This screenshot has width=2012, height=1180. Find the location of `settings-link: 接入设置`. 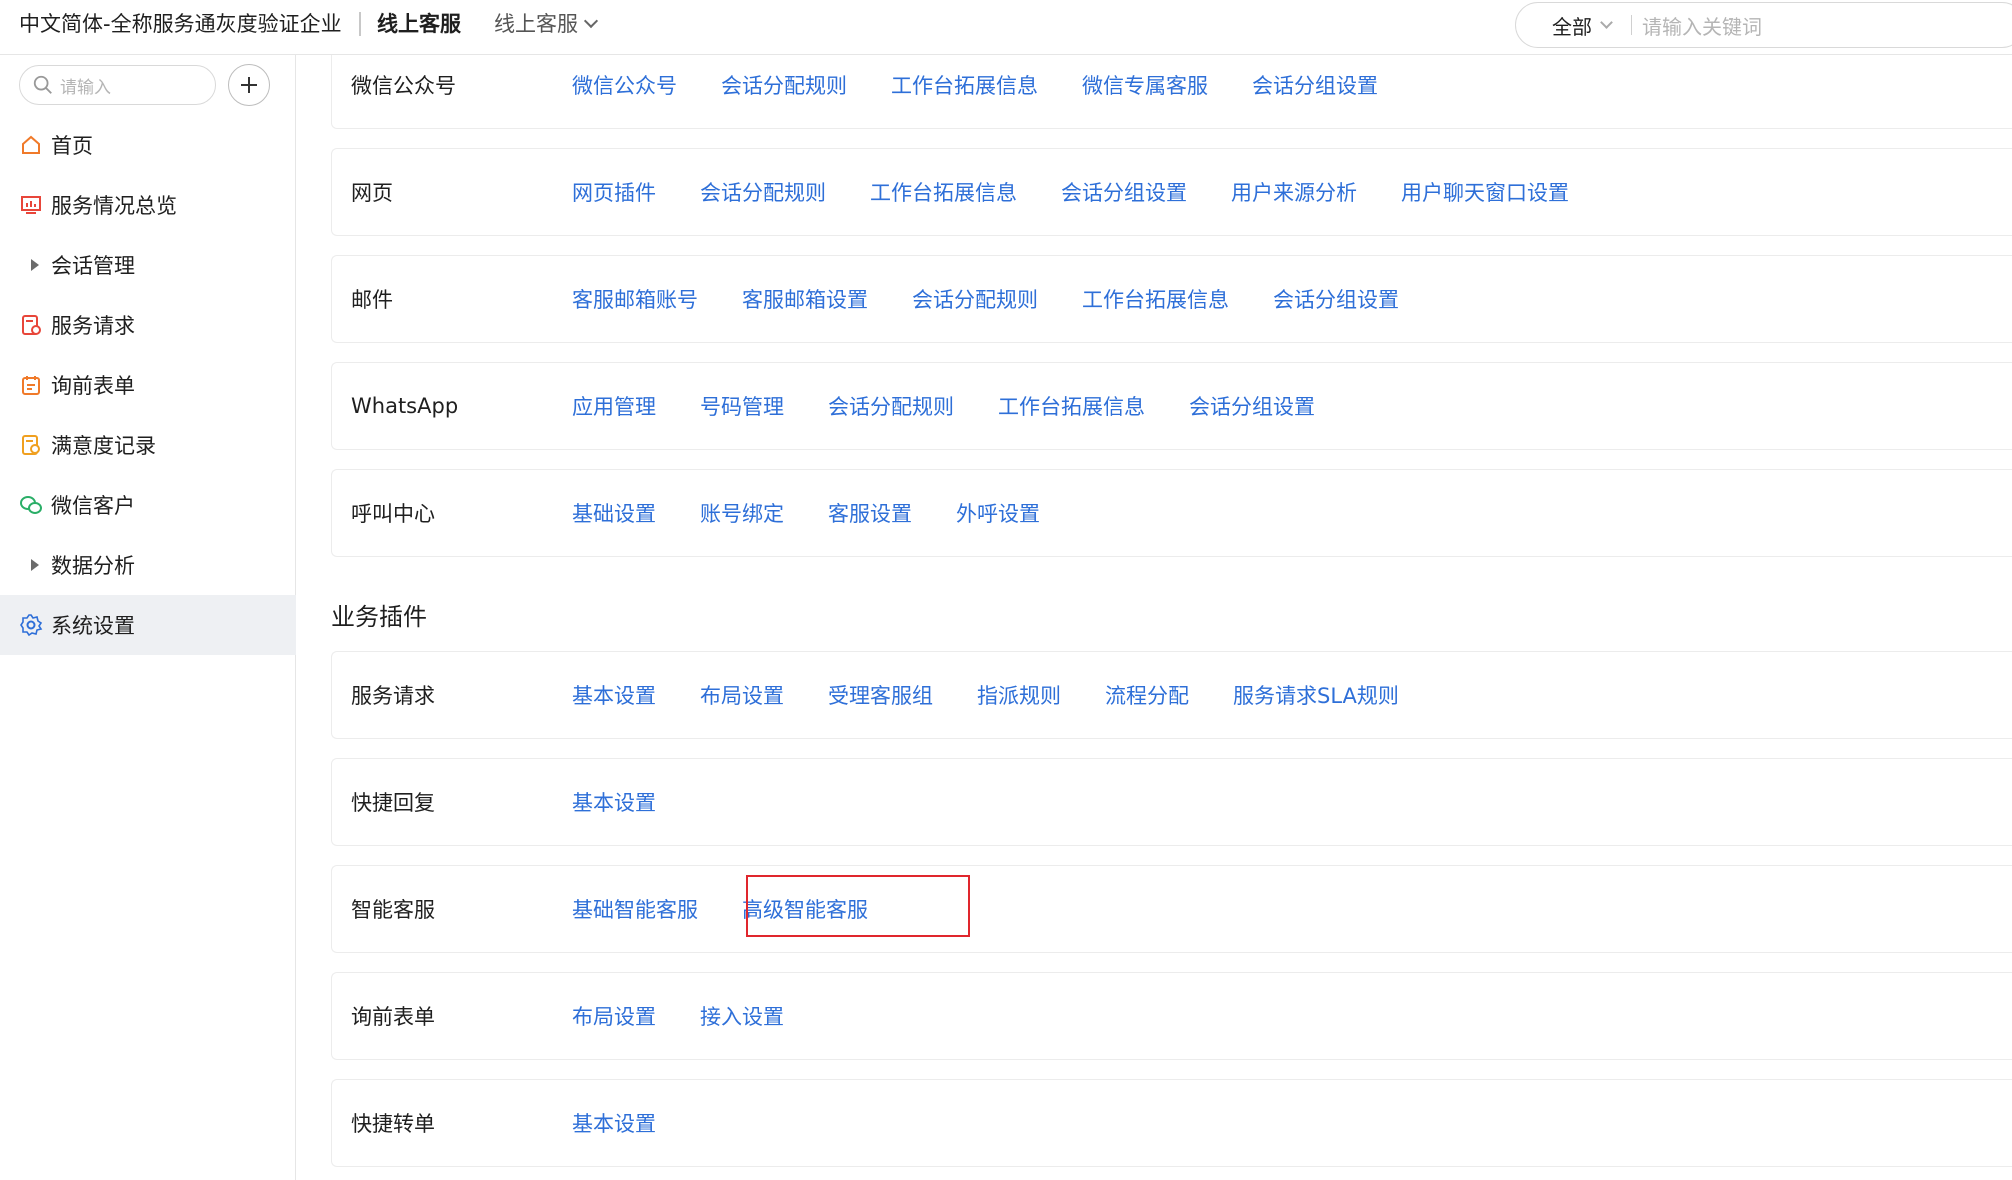

settings-link: 接入设置 is located at coordinates (742, 1016).